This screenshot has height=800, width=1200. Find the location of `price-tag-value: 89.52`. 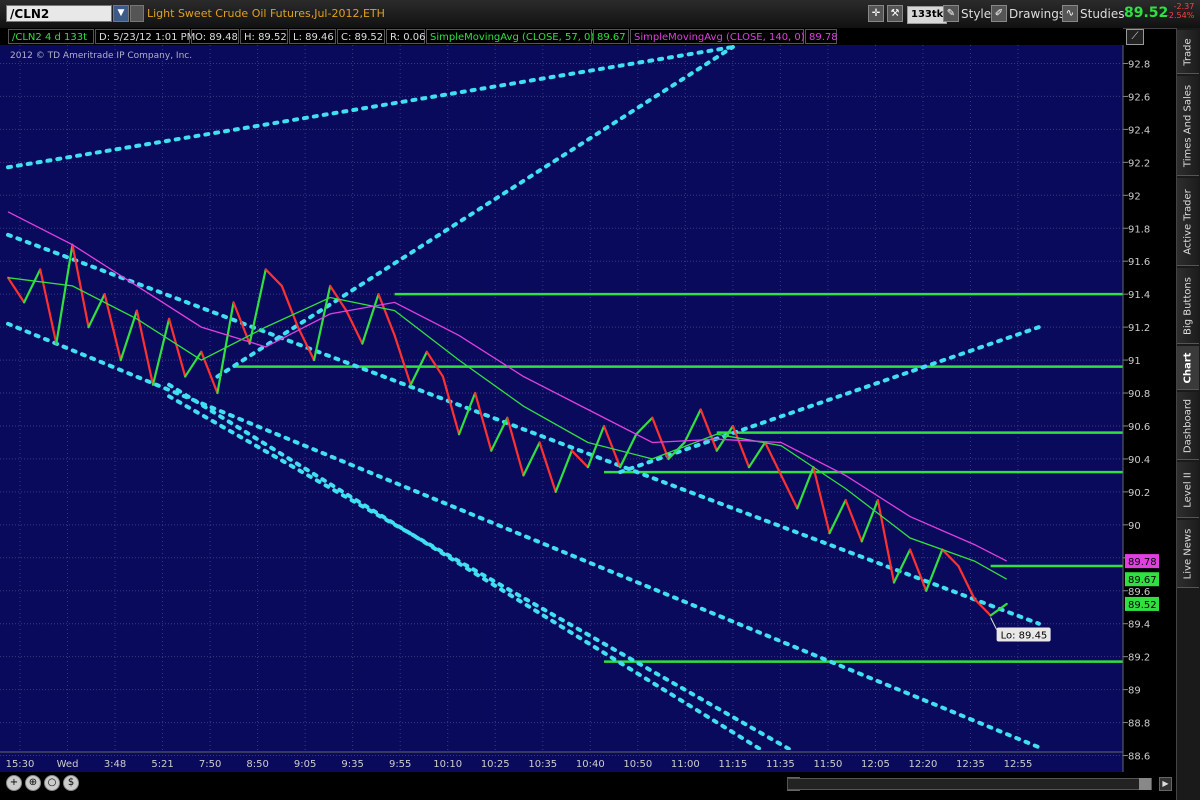

price-tag-value: 89.52 is located at coordinates (1142, 605).